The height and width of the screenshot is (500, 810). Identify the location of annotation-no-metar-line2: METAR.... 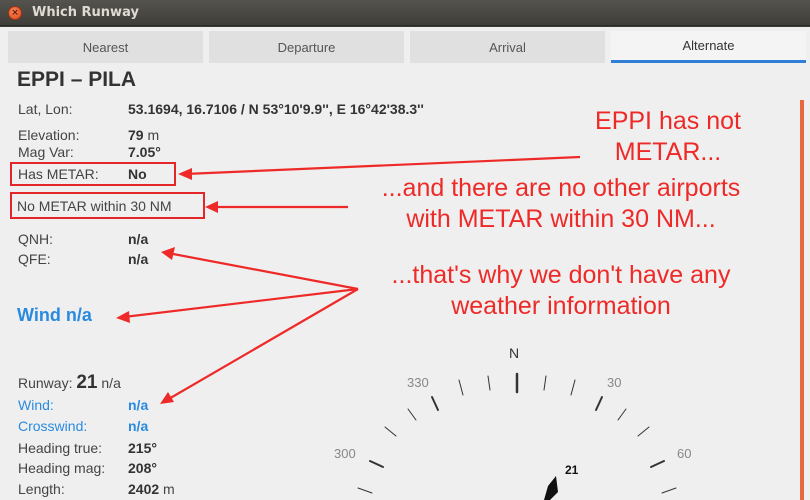
(668, 152).